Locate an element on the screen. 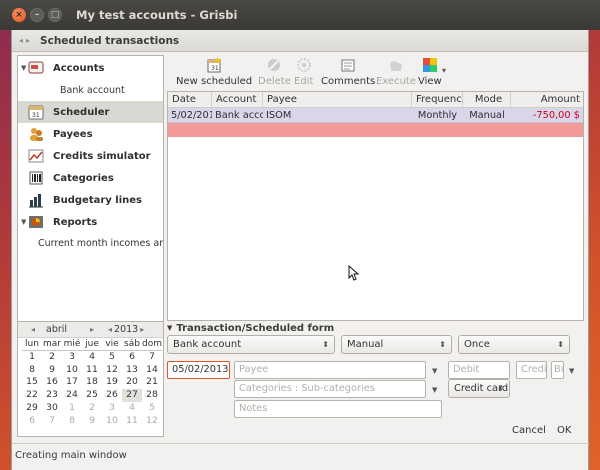  column-header-account: Account is located at coordinates (237, 100).